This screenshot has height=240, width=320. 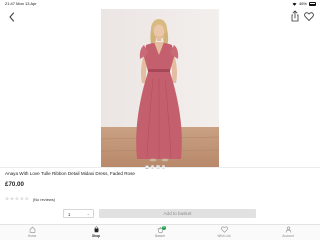 I want to click on quantity-value: 1, so click(x=69, y=214).